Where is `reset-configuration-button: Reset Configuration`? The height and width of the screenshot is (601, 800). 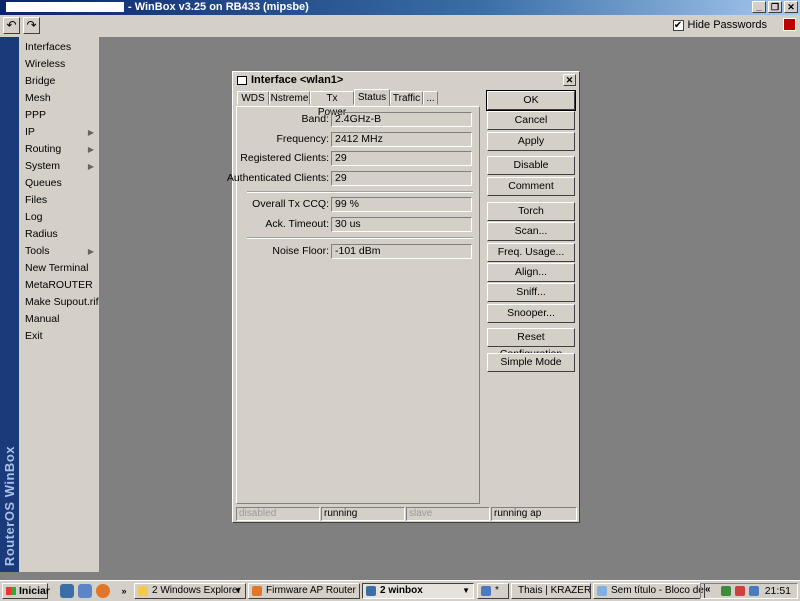 reset-configuration-button: Reset Configuration is located at coordinates (531, 344).